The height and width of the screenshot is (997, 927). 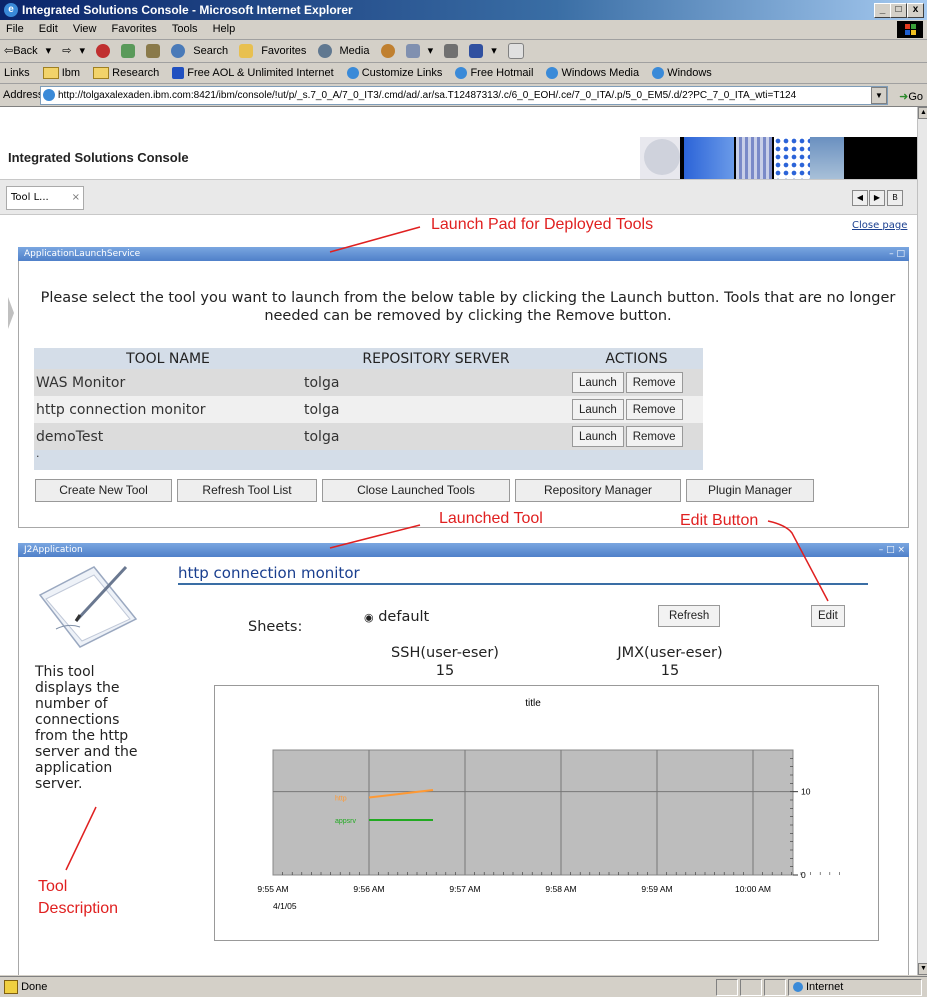 I want to click on status-zone: Internet, so click(x=855, y=987).